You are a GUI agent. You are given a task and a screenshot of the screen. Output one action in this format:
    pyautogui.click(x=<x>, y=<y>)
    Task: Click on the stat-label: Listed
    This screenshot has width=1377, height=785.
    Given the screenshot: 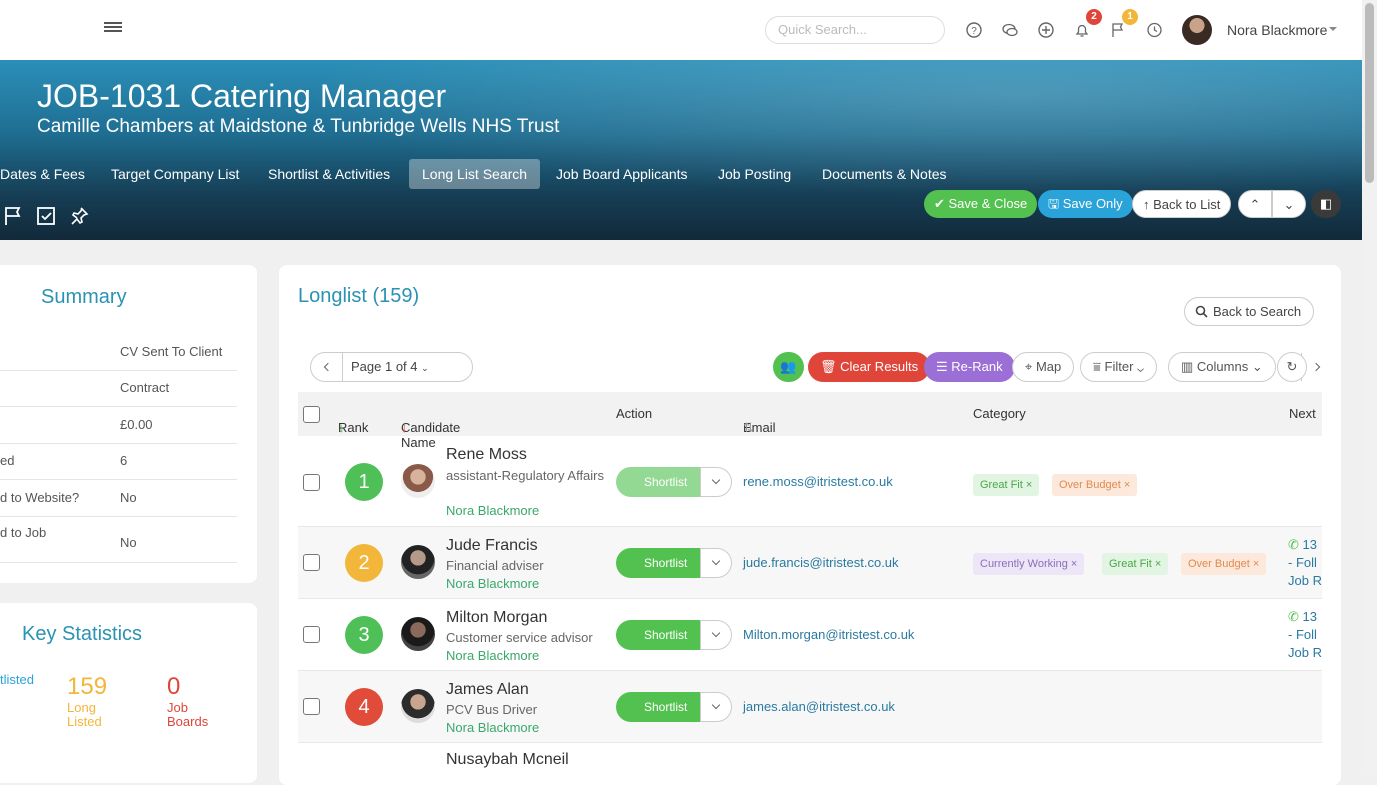 What is the action you would take?
    pyautogui.click(x=84, y=721)
    